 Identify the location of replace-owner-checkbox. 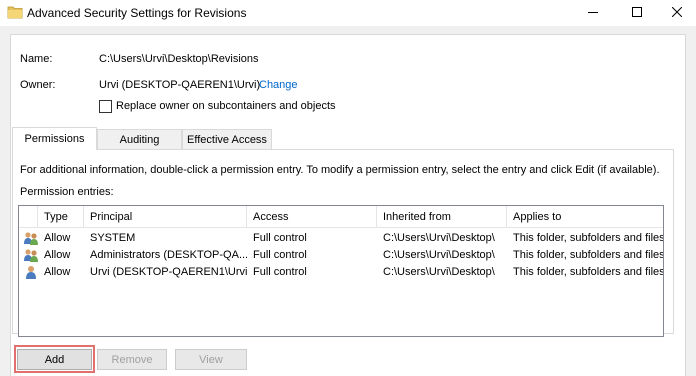
(105, 106).